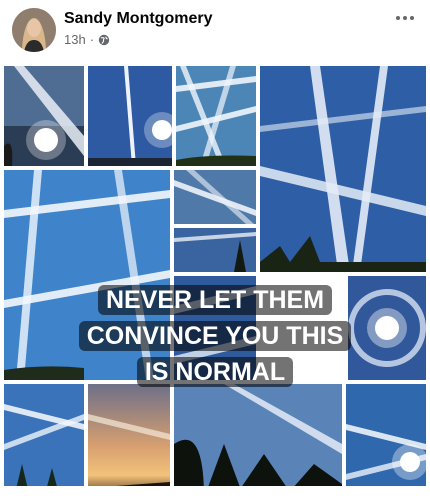 This screenshot has width=430, height=500. What do you see at coordinates (215, 372) in the screenshot?
I see `caption-line-3: IS NORMAL` at bounding box center [215, 372].